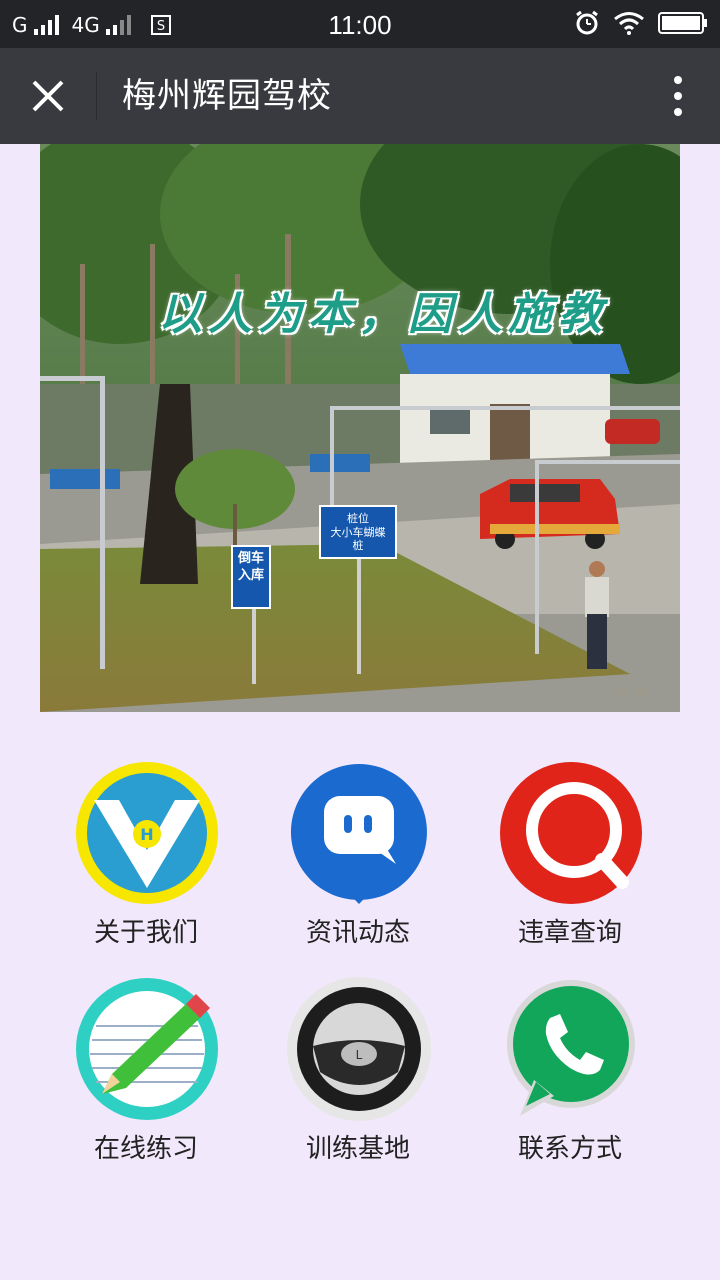 The width and height of the screenshot is (720, 1280). I want to click on menu-item-practice: 在线练习, so click(146, 1076).